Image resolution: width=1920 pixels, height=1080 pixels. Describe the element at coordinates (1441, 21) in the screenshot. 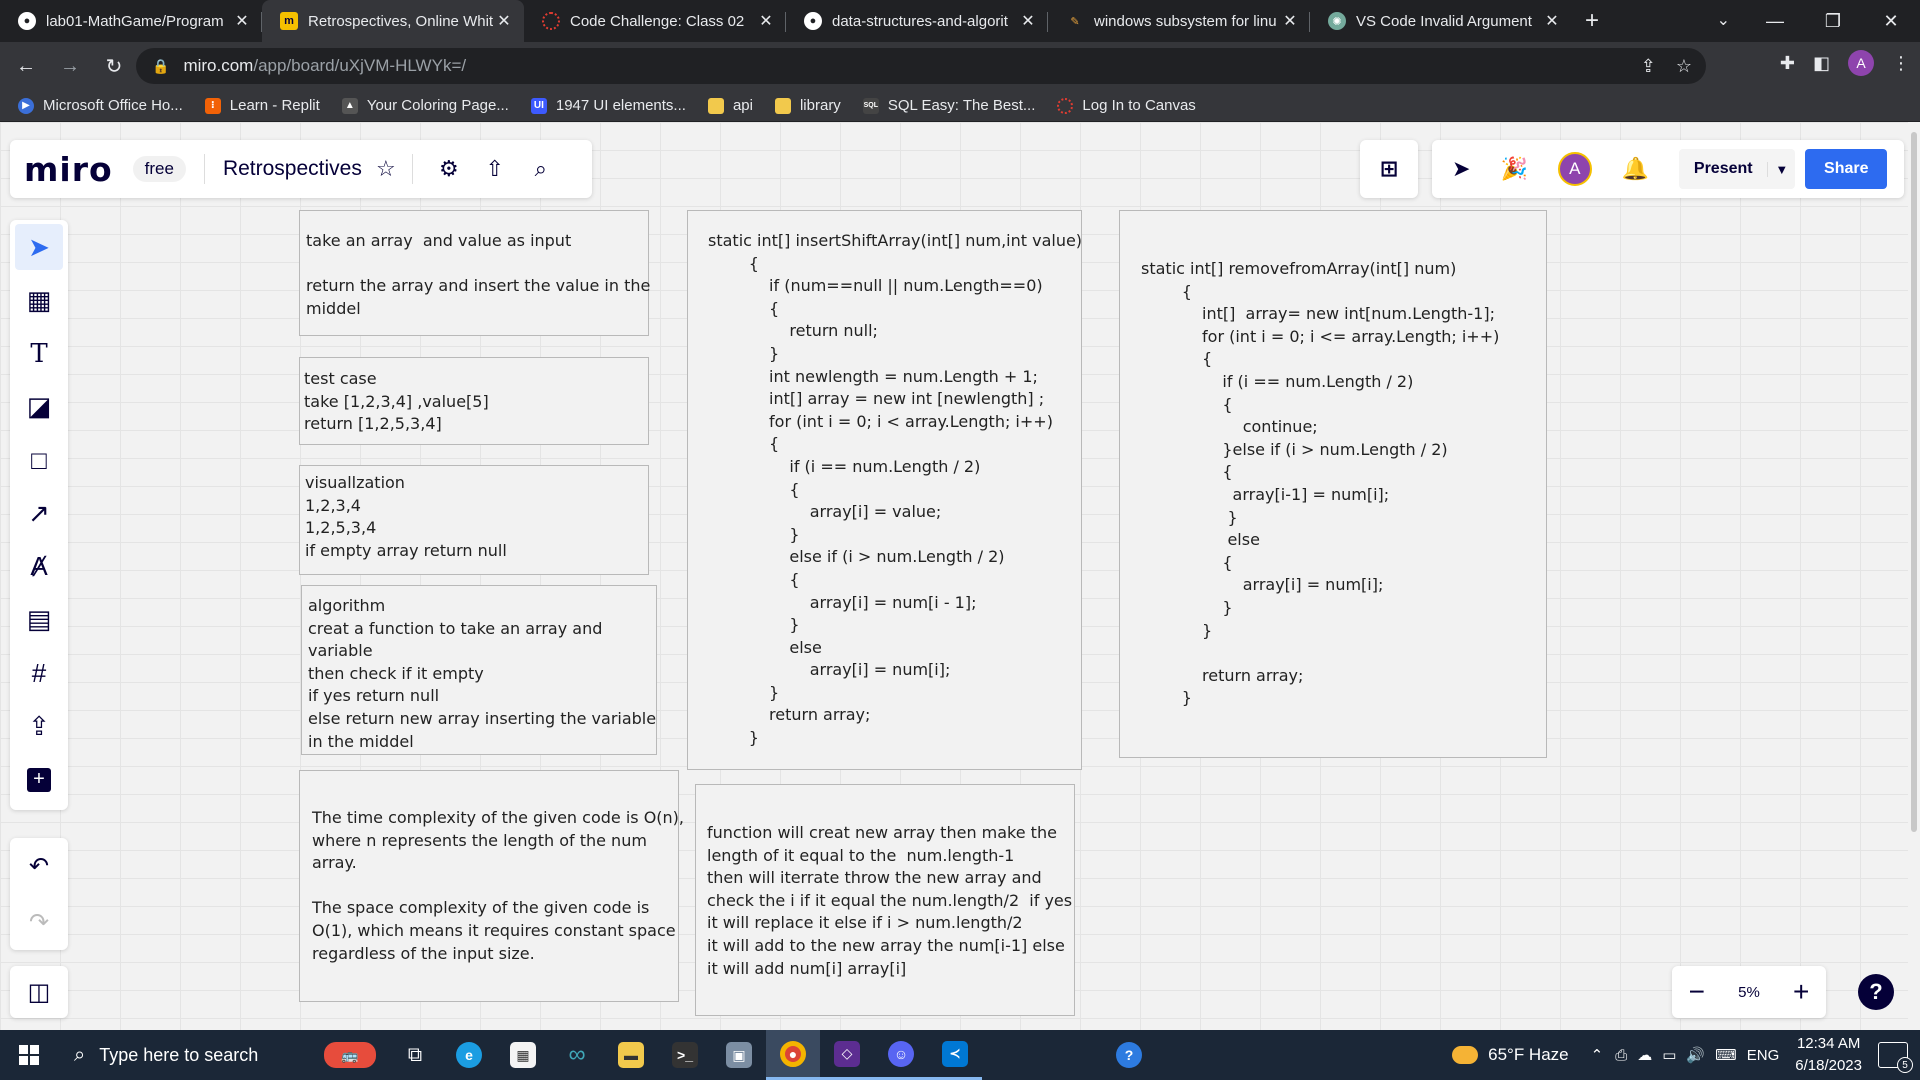

I see `tab-vscode-invalid: ✺ VS Code Invalid Argument ✕` at that location.